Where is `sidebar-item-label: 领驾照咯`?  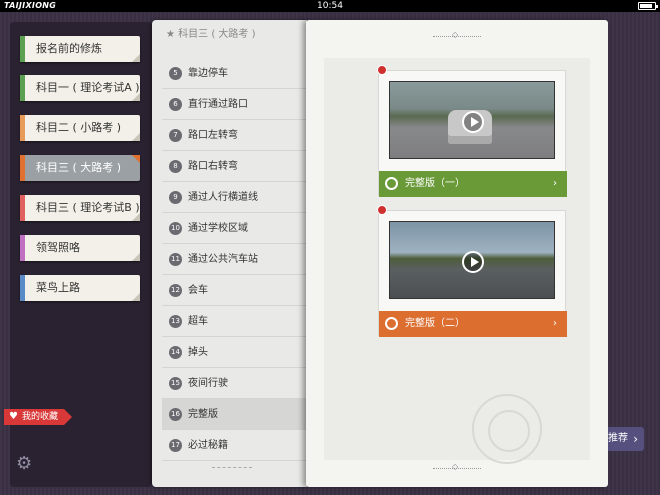 sidebar-item-label: 领驾照咯 is located at coordinates (58, 247).